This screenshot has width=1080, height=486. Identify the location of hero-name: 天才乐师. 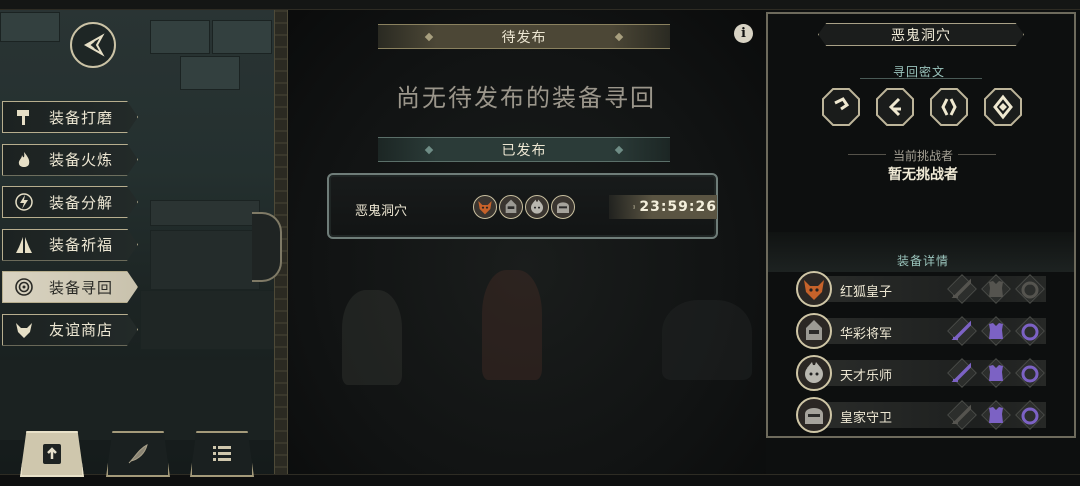
(866, 376).